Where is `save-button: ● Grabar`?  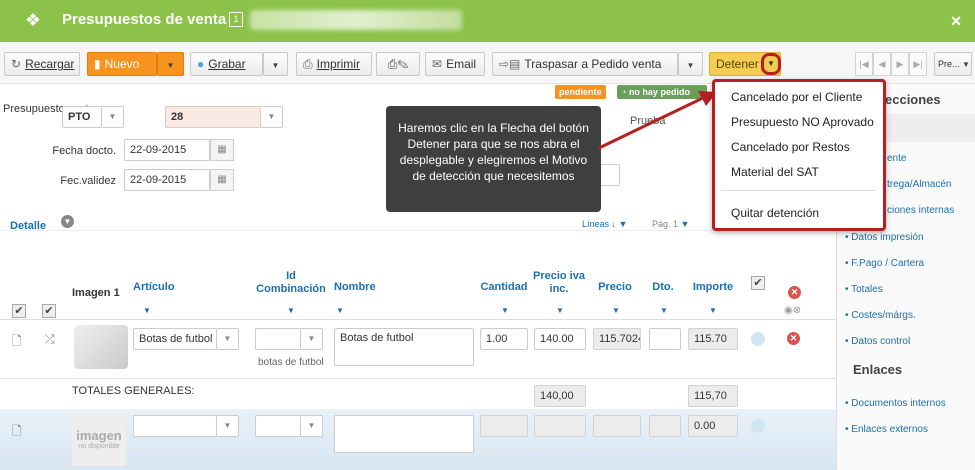 save-button: ● Grabar is located at coordinates (226, 64).